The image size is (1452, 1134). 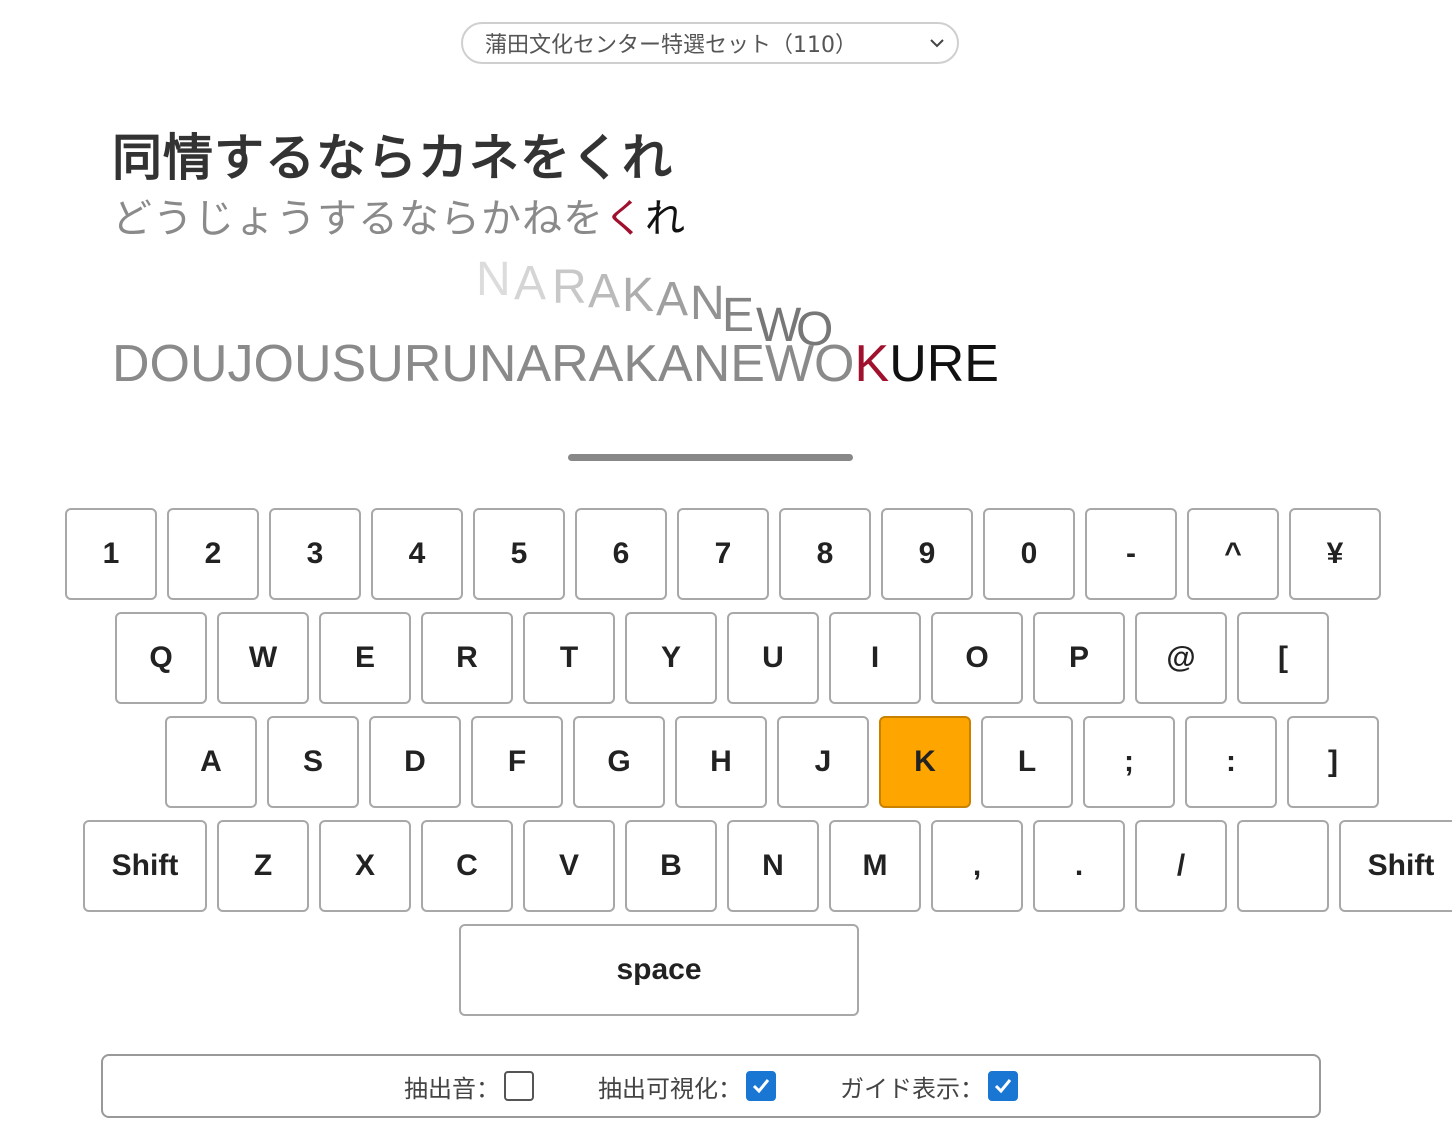 What do you see at coordinates (665, 219) in the screenshot?
I see `kana-rest: れ` at bounding box center [665, 219].